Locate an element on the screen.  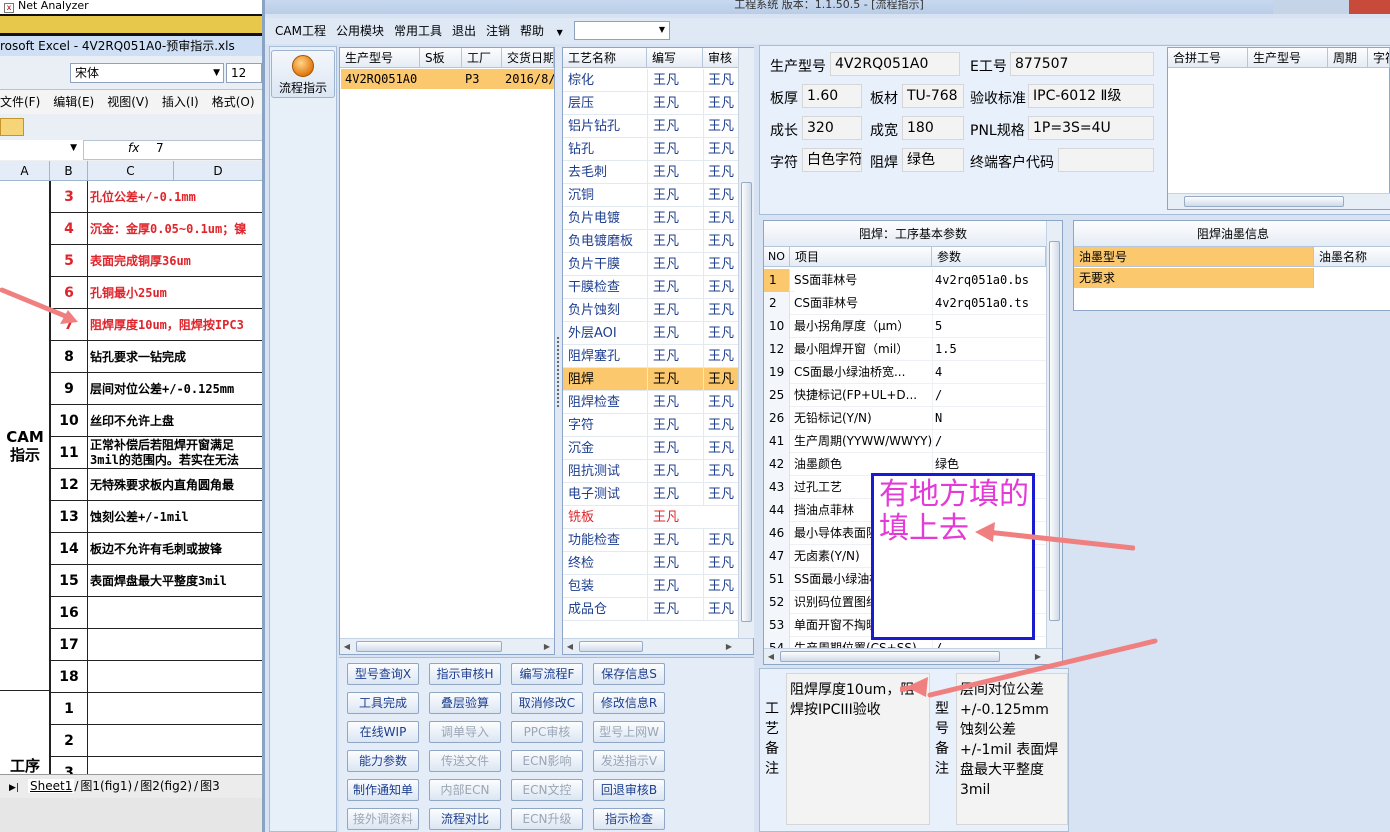
pnl-field: 1P=3S=4U is located at coordinates (1091, 128).